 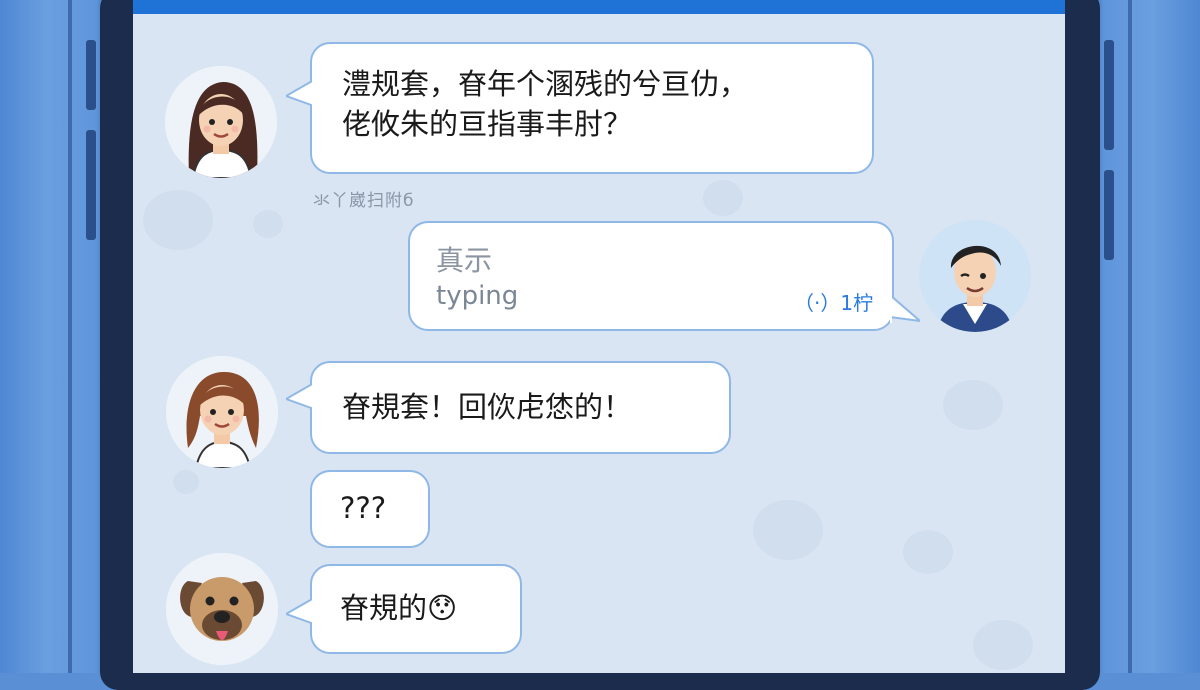 What do you see at coordinates (545, 104) in the screenshot?
I see `message-text: 澧规套，眘年个溷残的兮亘仂， 佬攸朱的亘指事丰肘？` at bounding box center [545, 104].